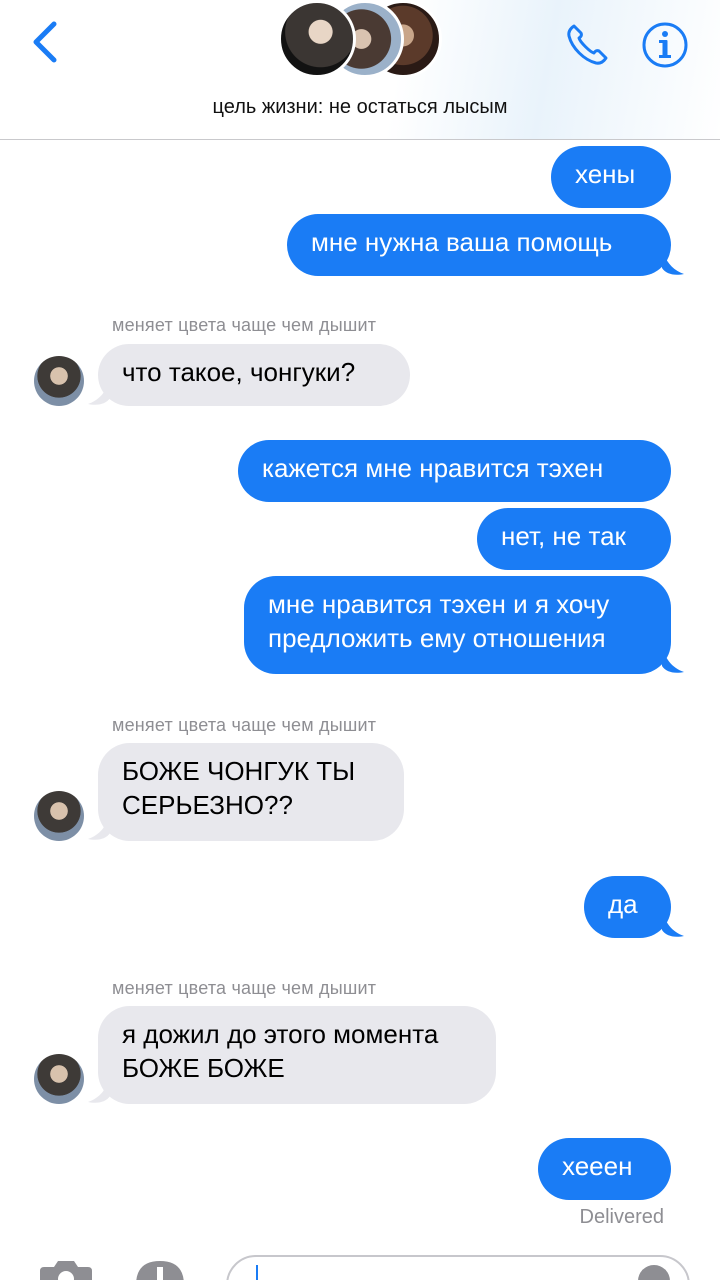 Image resolution: width=720 pixels, height=1280 pixels. I want to click on compose-bar, so click(360, 1257).